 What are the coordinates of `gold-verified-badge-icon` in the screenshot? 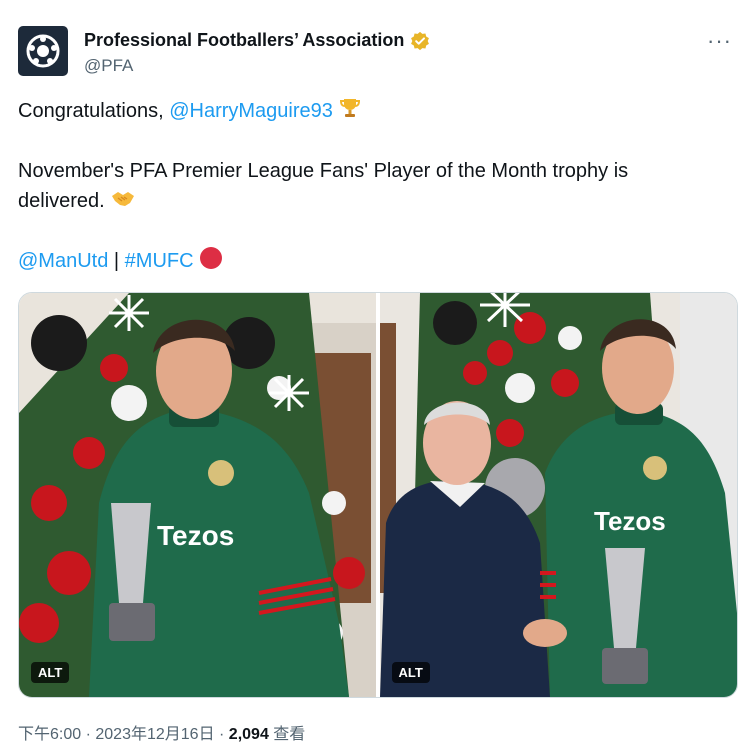 It's located at (420, 40).